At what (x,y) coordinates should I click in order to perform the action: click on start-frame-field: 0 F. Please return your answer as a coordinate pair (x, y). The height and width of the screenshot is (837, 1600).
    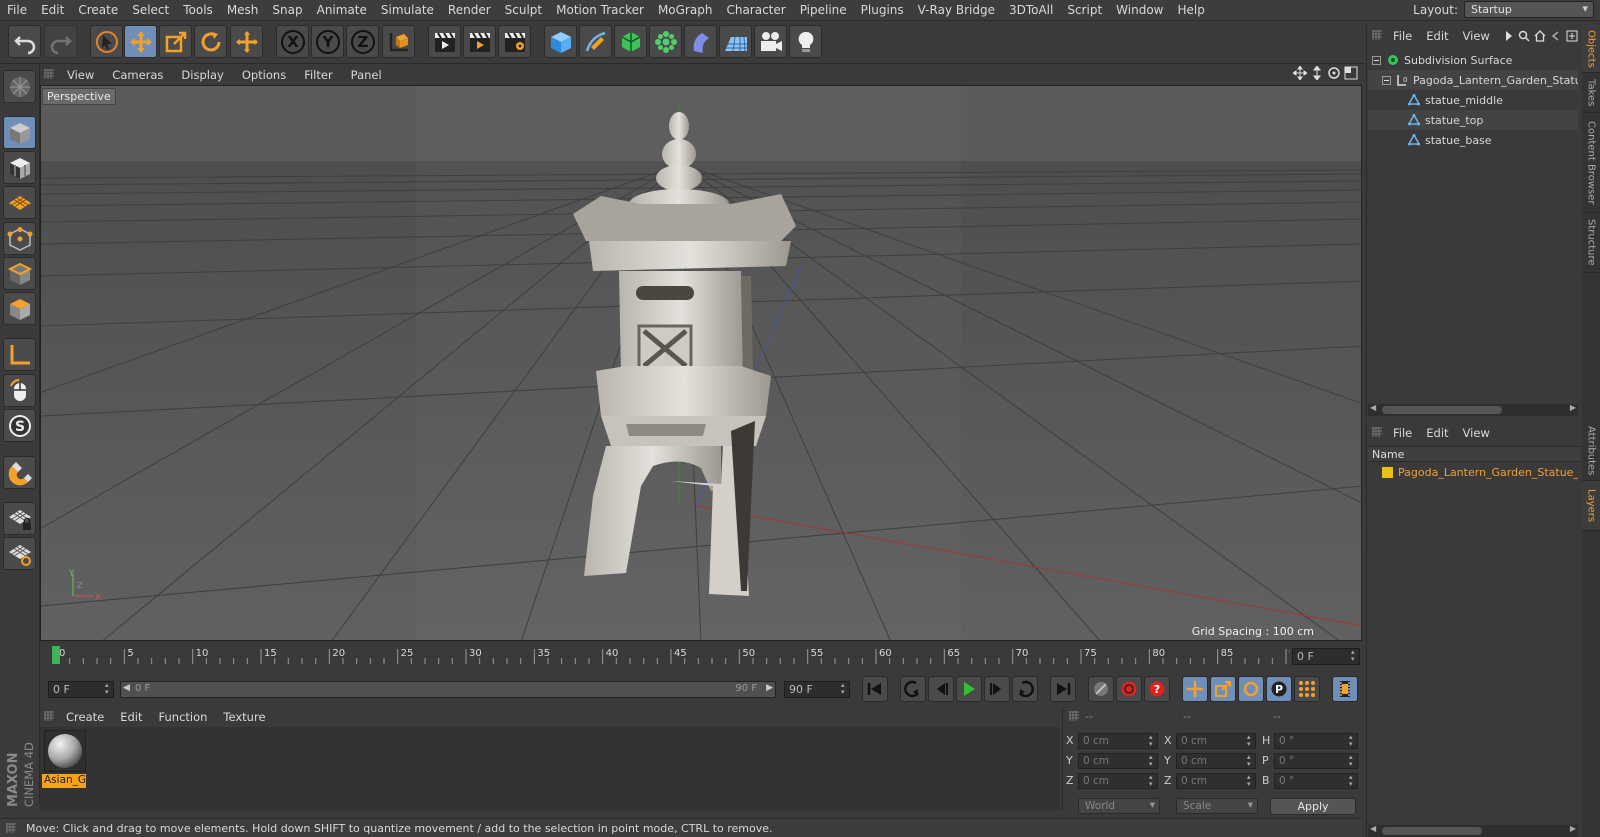
    Looking at the image, I should click on (81, 689).